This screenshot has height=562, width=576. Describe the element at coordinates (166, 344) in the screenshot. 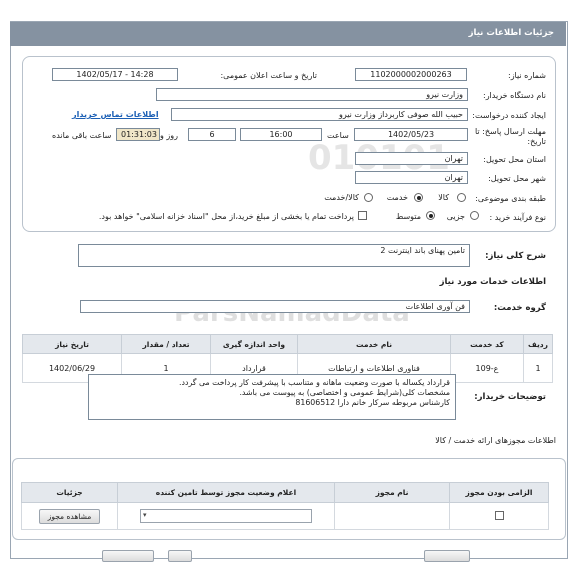

I see `col-quantity: تعداد / مقدار` at that location.